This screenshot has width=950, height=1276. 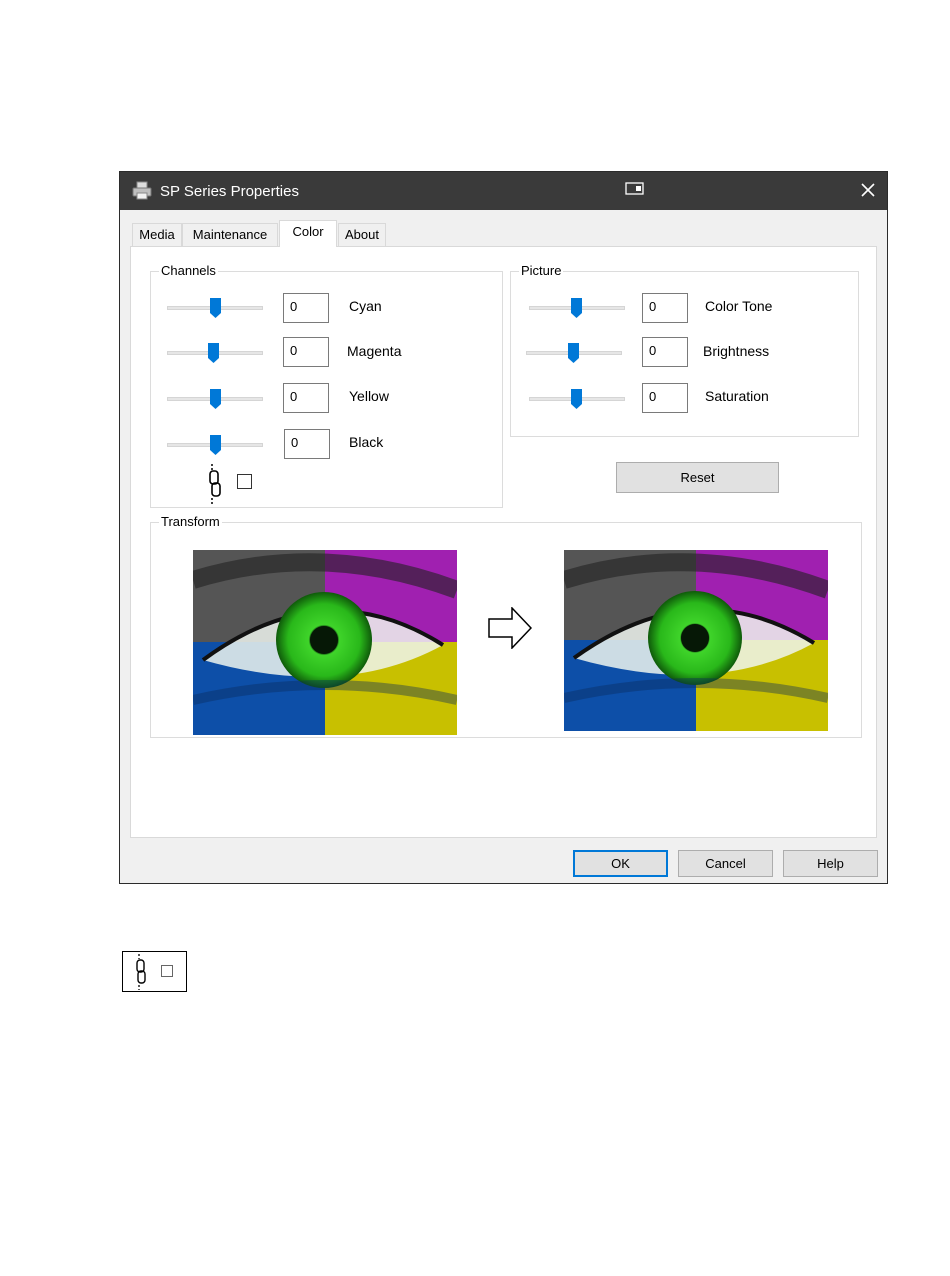 I want to click on transform-group: Transform, so click(x=506, y=626).